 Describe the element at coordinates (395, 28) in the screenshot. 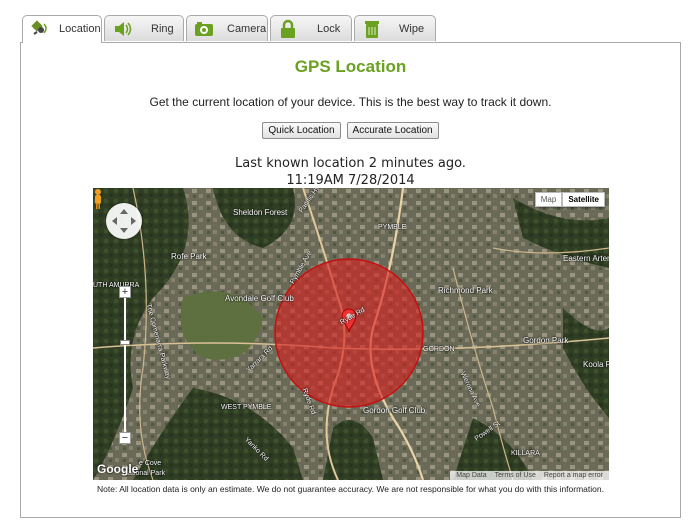

I see `tab-wipe: Wipe` at that location.